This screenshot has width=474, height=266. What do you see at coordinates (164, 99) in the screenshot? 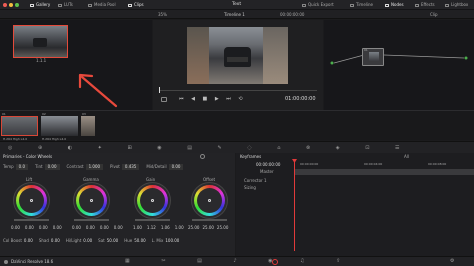
I see `viewer-tools-icon` at bounding box center [164, 99].